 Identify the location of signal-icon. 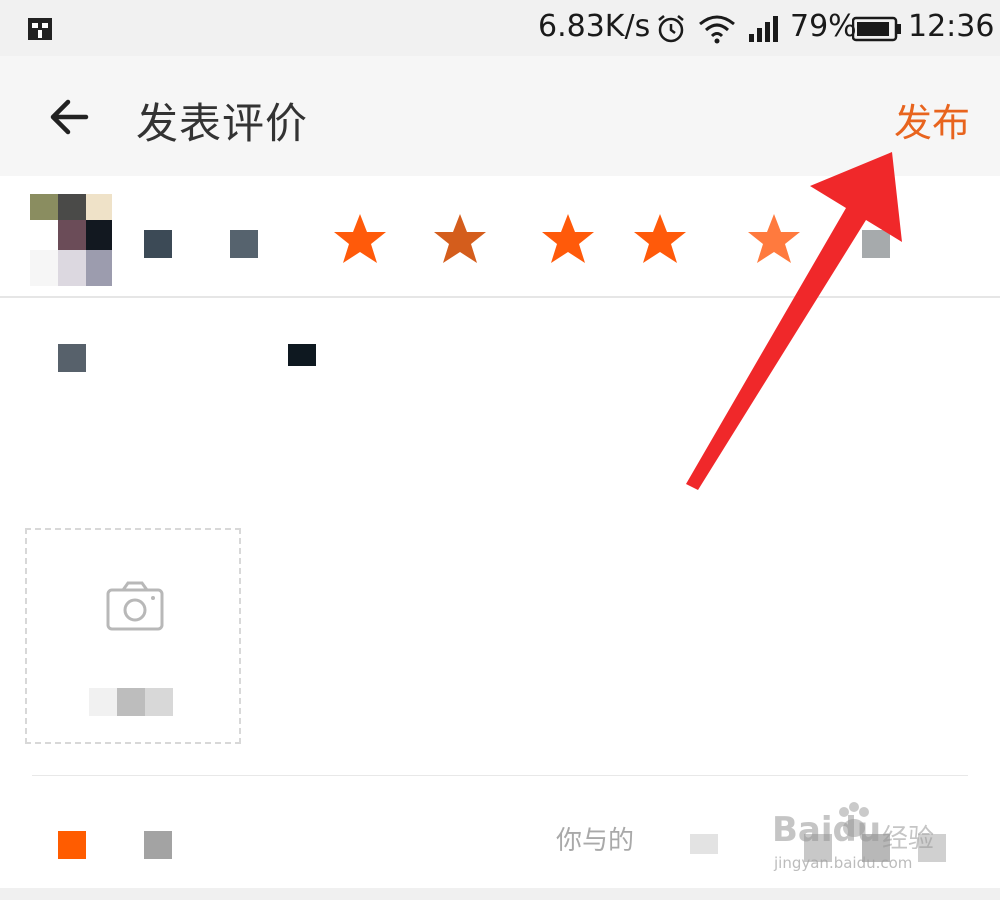
(763, 29).